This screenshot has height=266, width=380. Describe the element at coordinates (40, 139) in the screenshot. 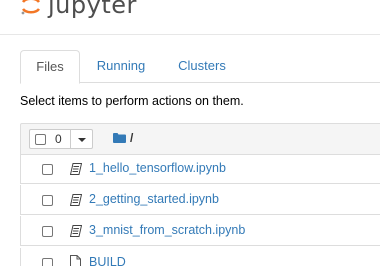

I see `select-all-checkbox` at that location.